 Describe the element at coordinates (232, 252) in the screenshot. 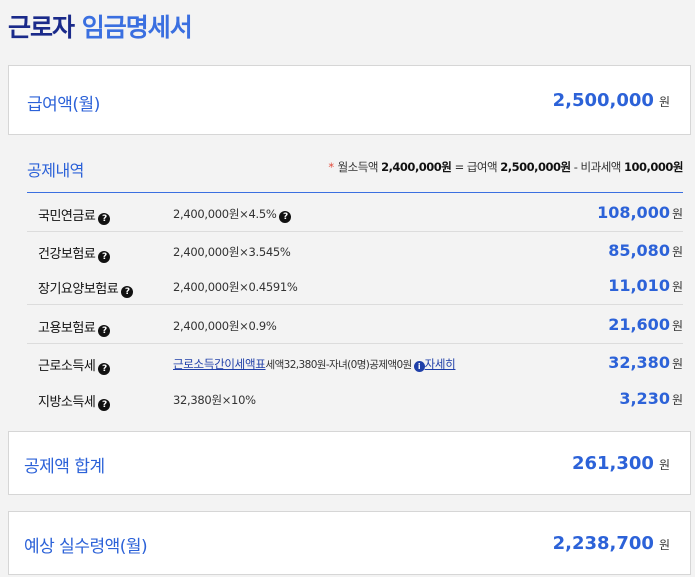

I see `deduction-calc: 2,400,000원×3.545%` at that location.